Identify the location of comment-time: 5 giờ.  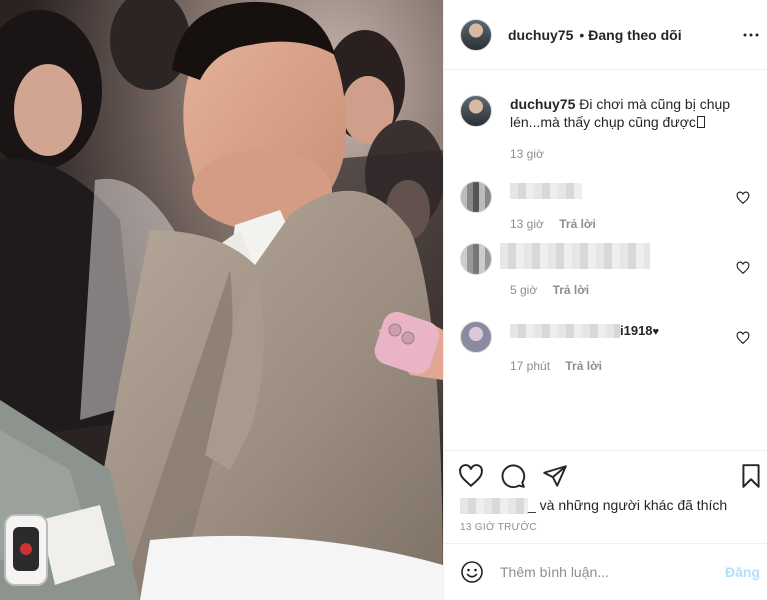
(523, 290).